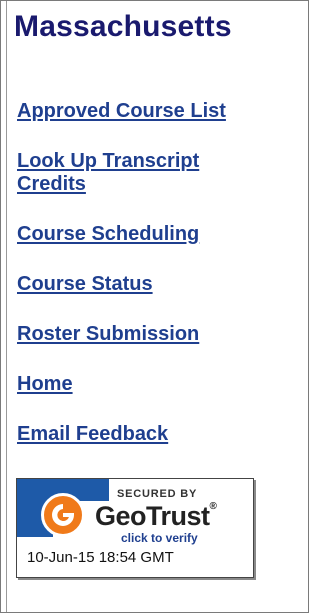 The image size is (320, 613). I want to click on nav-link-transcript-credits: Look Up Transcript Credits, so click(137, 173).